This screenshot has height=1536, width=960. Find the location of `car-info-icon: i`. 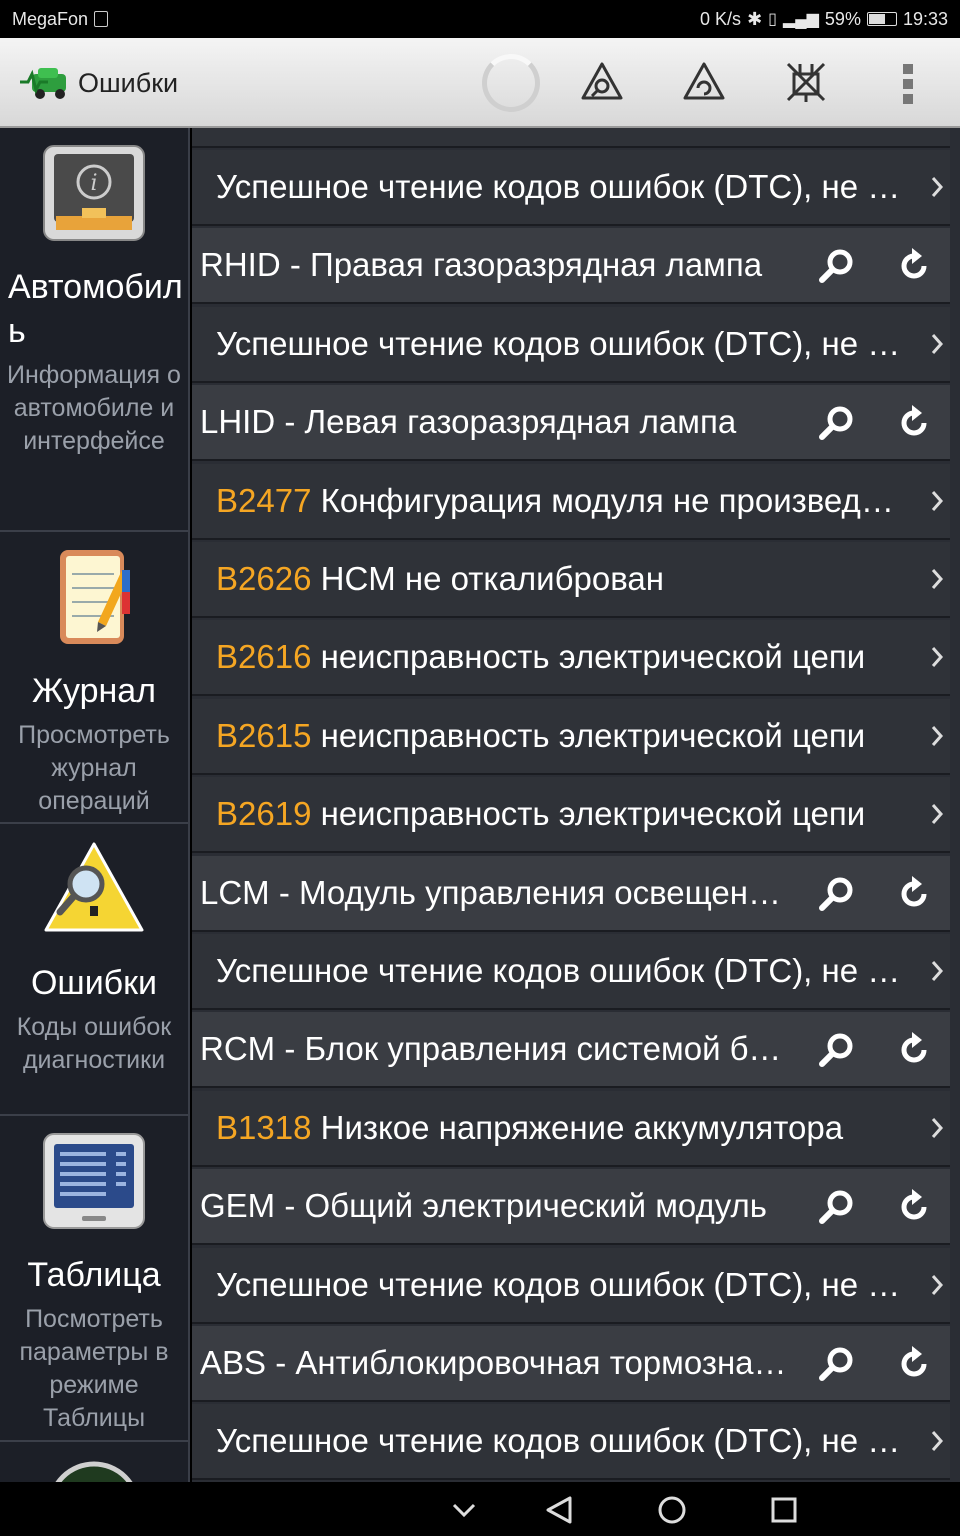

car-info-icon: i is located at coordinates (94, 193).